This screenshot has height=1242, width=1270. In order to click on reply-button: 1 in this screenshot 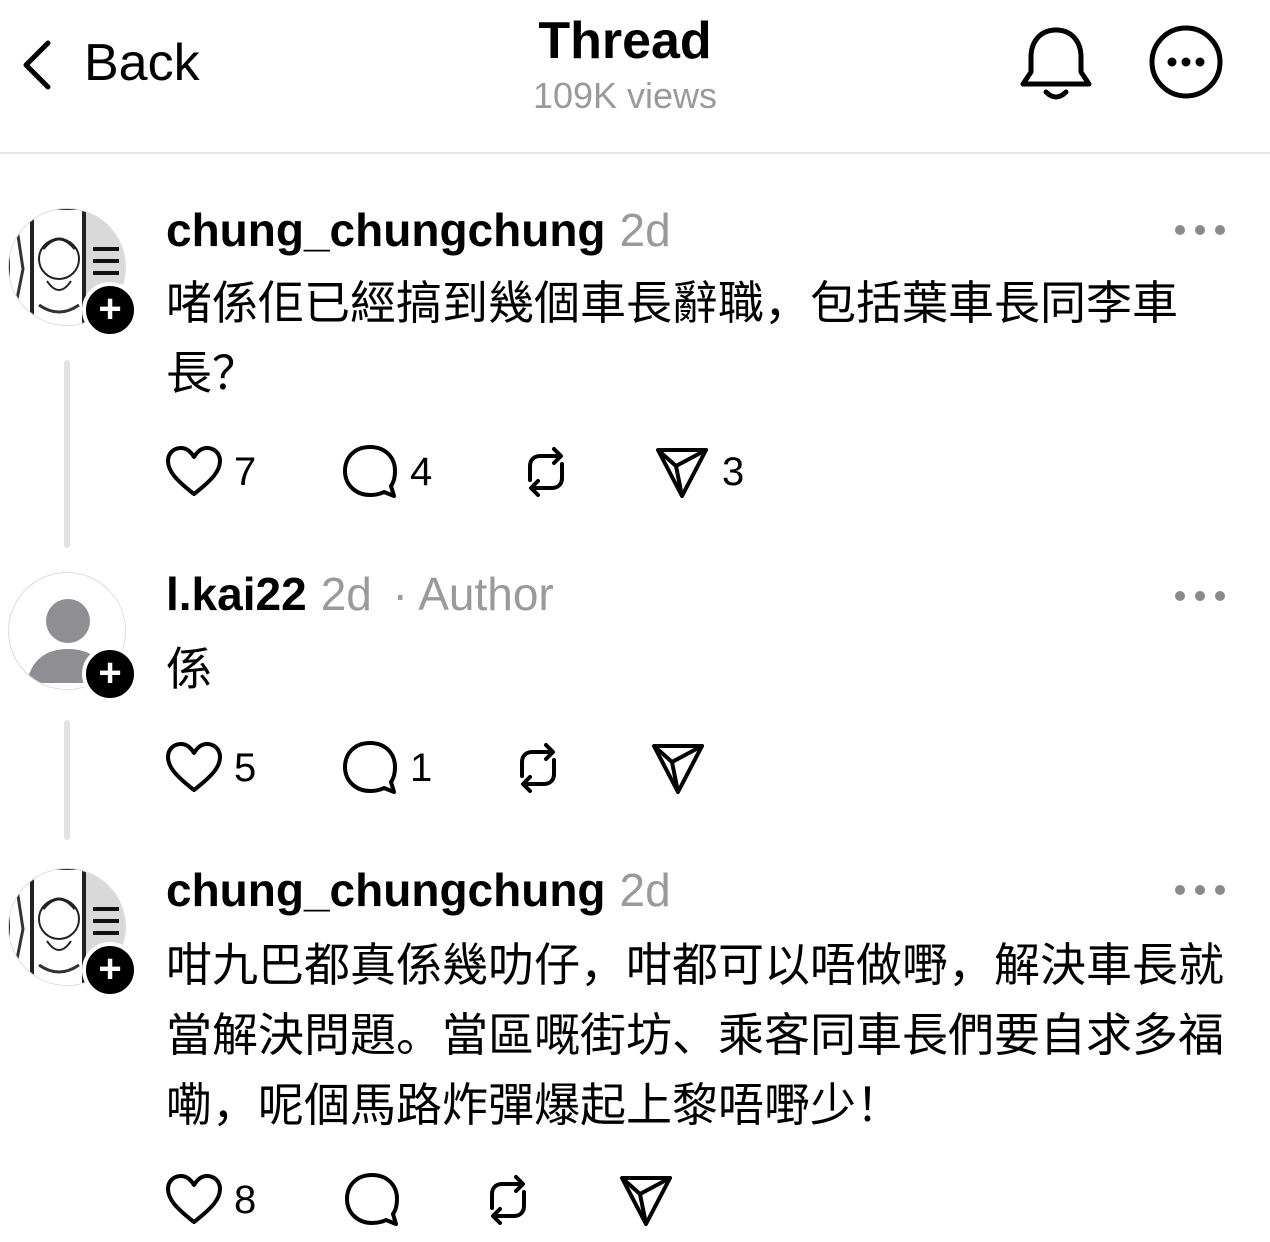, I will do `click(386, 768)`.